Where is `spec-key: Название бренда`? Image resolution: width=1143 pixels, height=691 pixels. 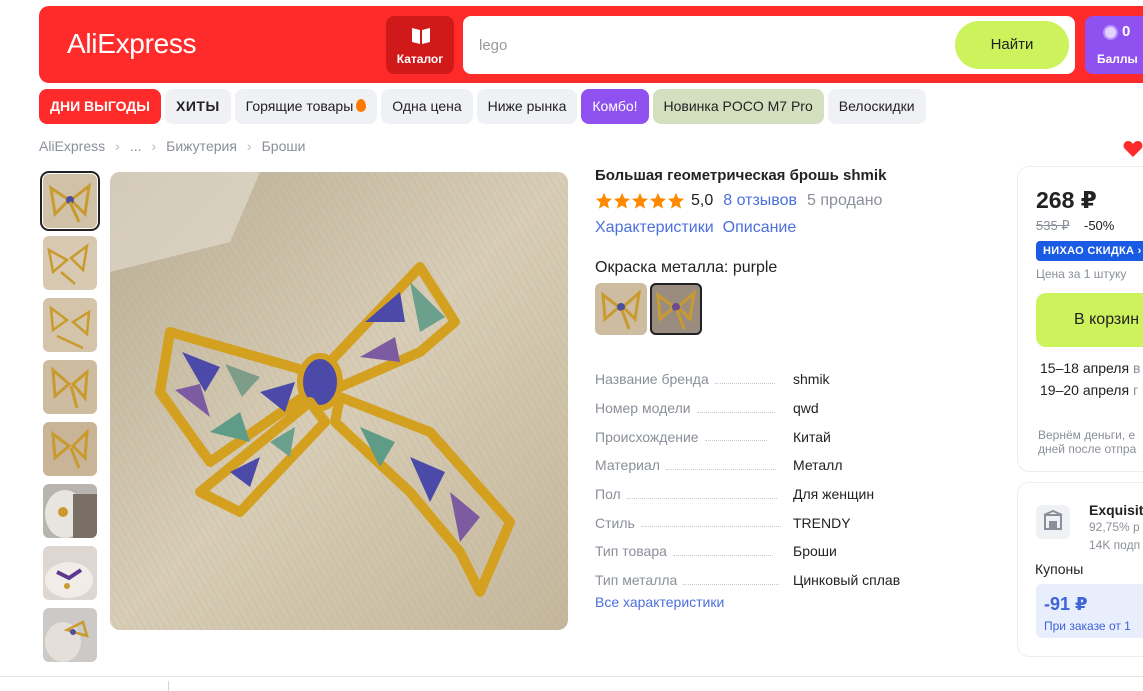
spec-key: Название бренда is located at coordinates (652, 379).